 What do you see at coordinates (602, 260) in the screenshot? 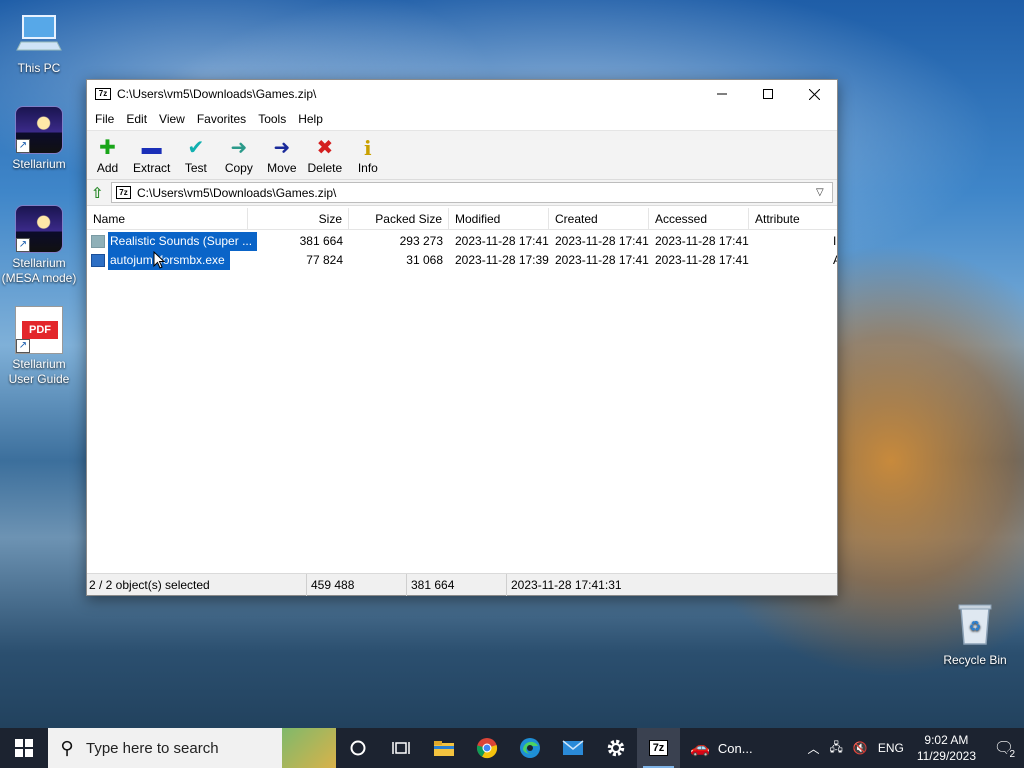
I see `file-created: 2023-11-28 17:41` at bounding box center [602, 260].